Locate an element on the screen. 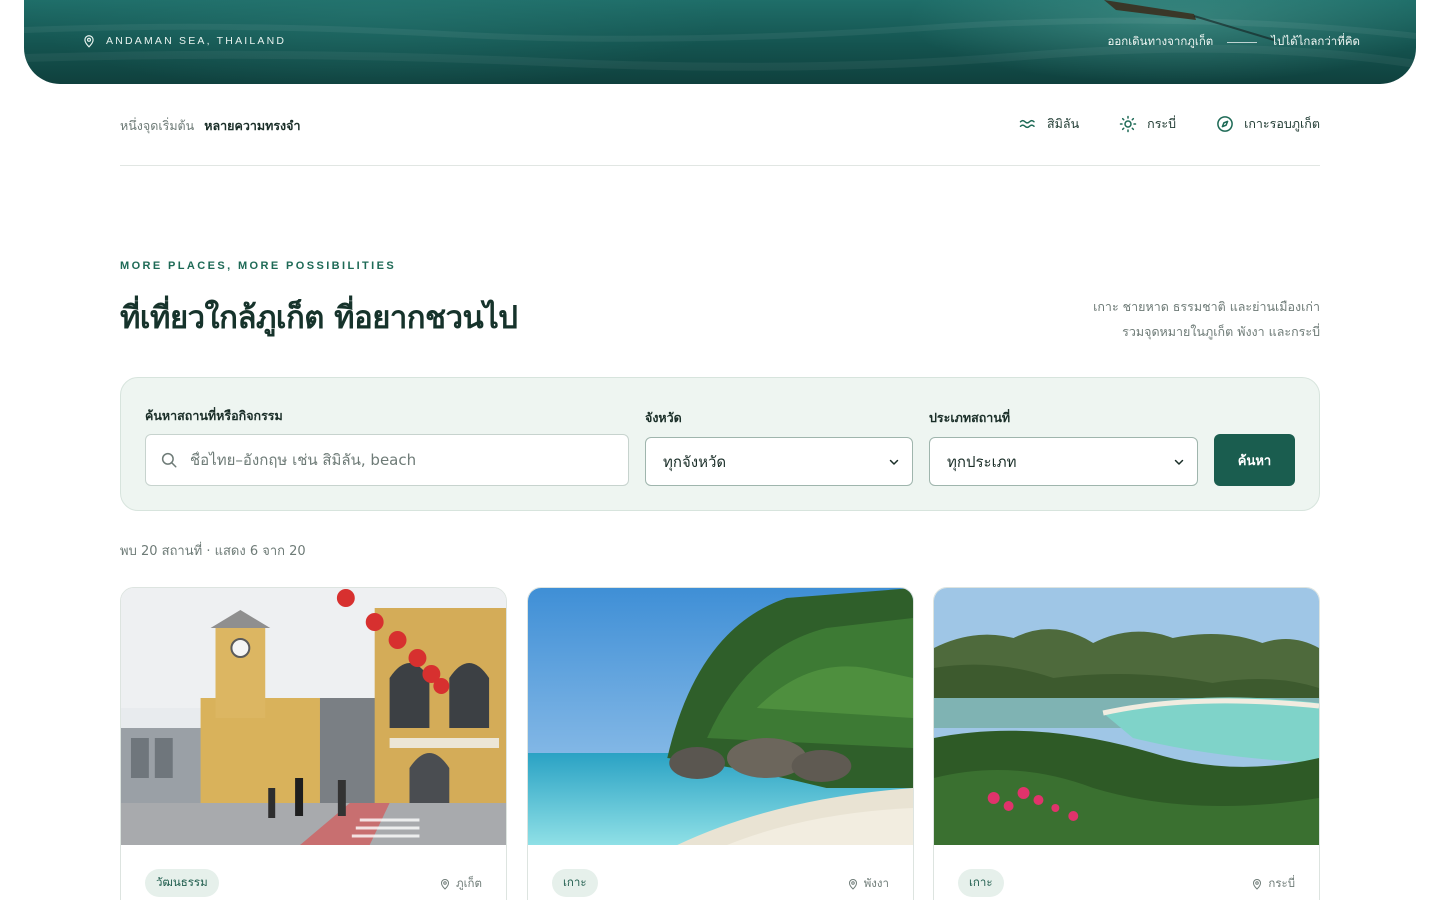 The image size is (1440, 900). hero-location: ANDAMAN SEA, THAILAND is located at coordinates (184, 41).